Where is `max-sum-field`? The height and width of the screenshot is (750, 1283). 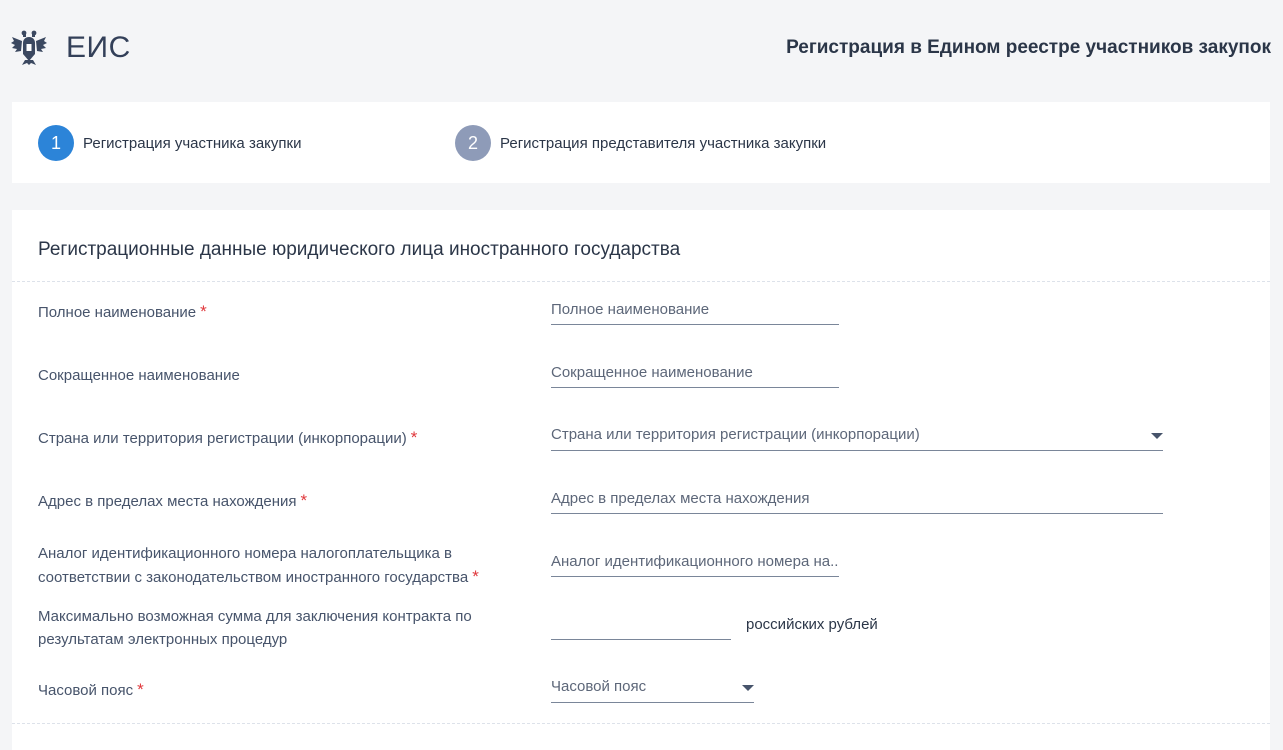
max-sum-field is located at coordinates (641, 625).